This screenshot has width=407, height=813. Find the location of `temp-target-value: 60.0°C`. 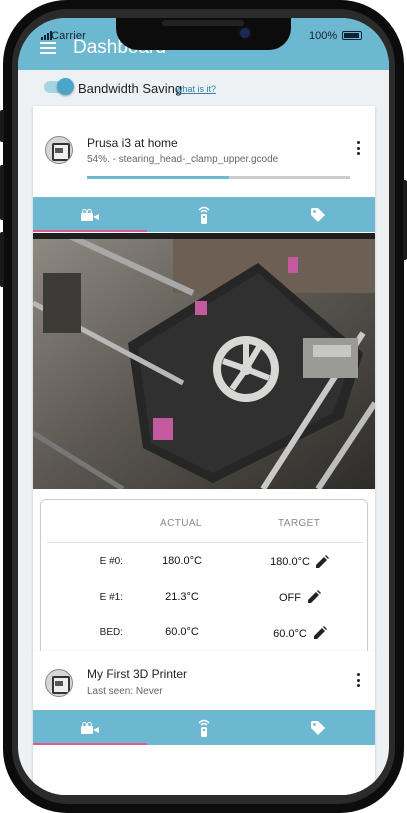

temp-target-value: 60.0°C is located at coordinates (290, 634).